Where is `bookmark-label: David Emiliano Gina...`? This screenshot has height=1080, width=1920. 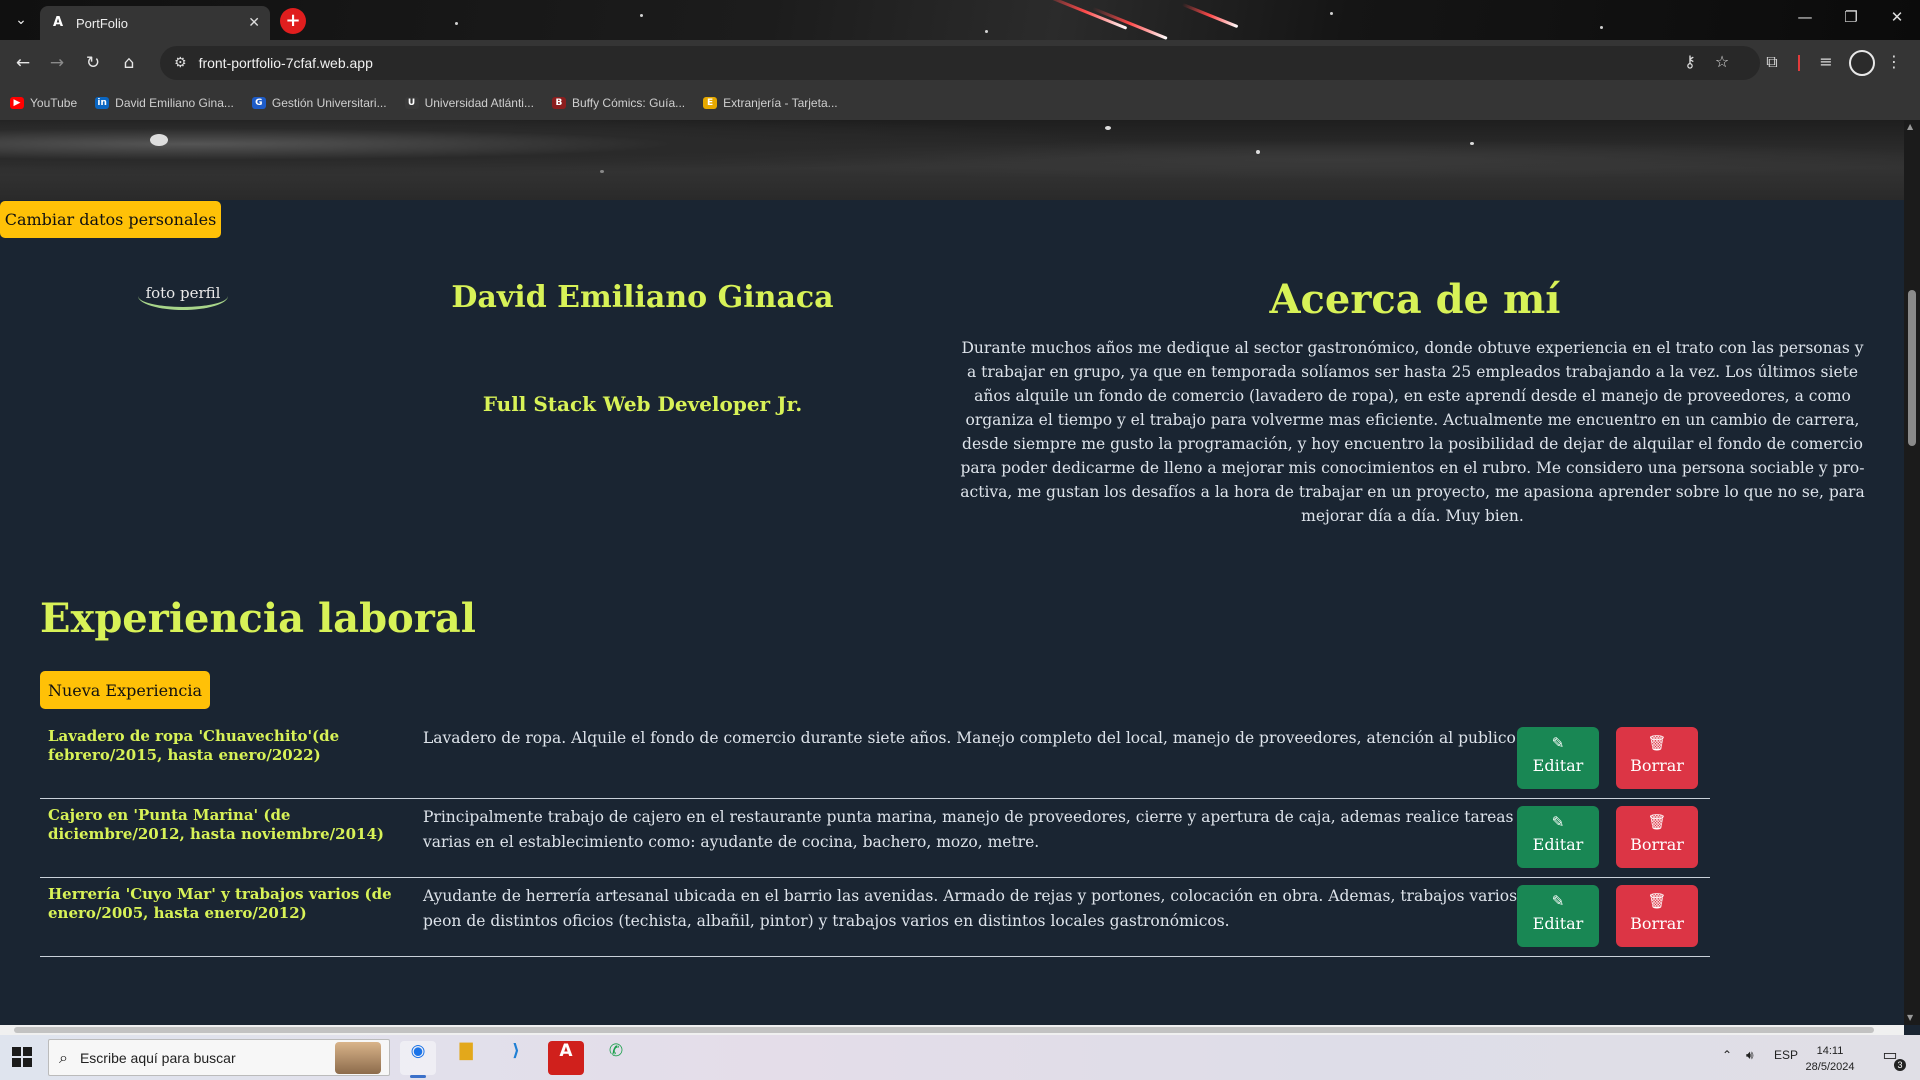
bookmark-label: David Emiliano Gina... is located at coordinates (174, 103).